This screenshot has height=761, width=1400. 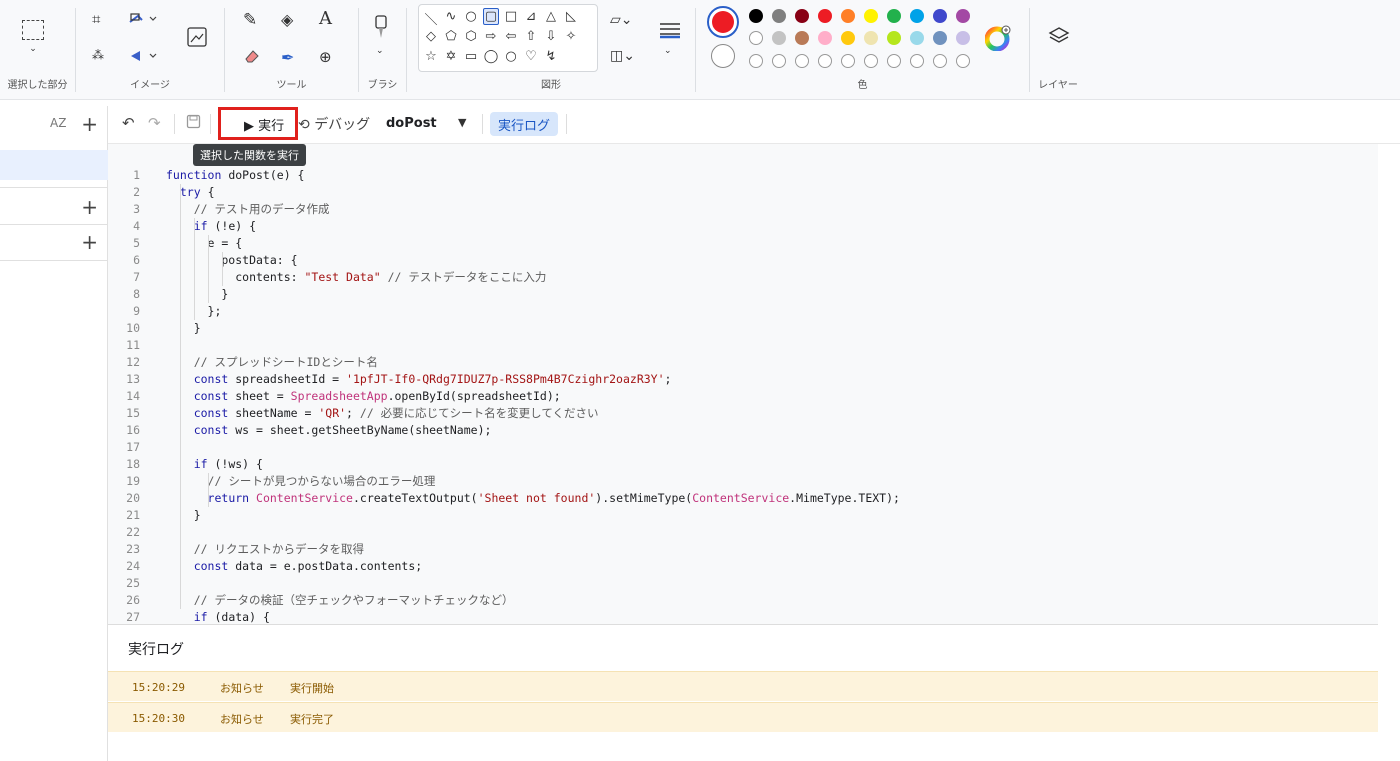 What do you see at coordinates (287, 19) in the screenshot?
I see `fill-bucket-icon: ◈` at bounding box center [287, 19].